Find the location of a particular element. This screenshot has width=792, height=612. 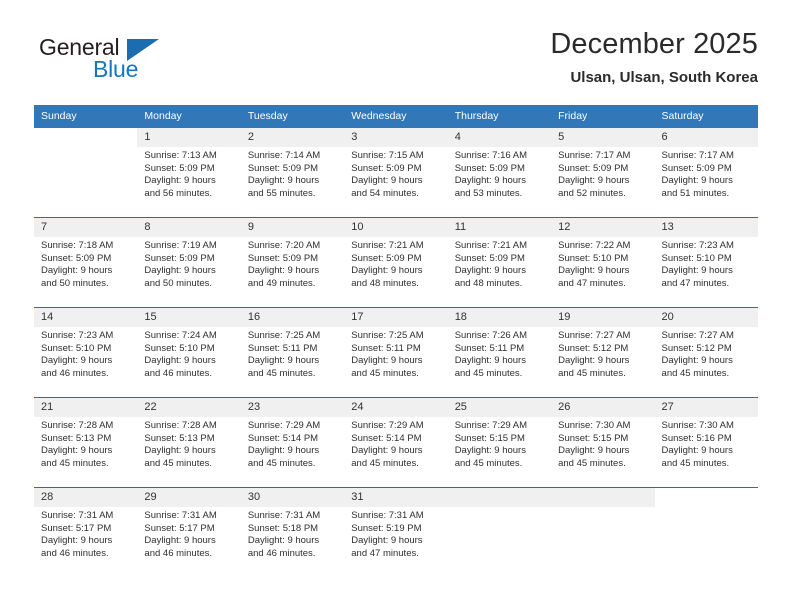

day-number: 29 is located at coordinates (189, 497).